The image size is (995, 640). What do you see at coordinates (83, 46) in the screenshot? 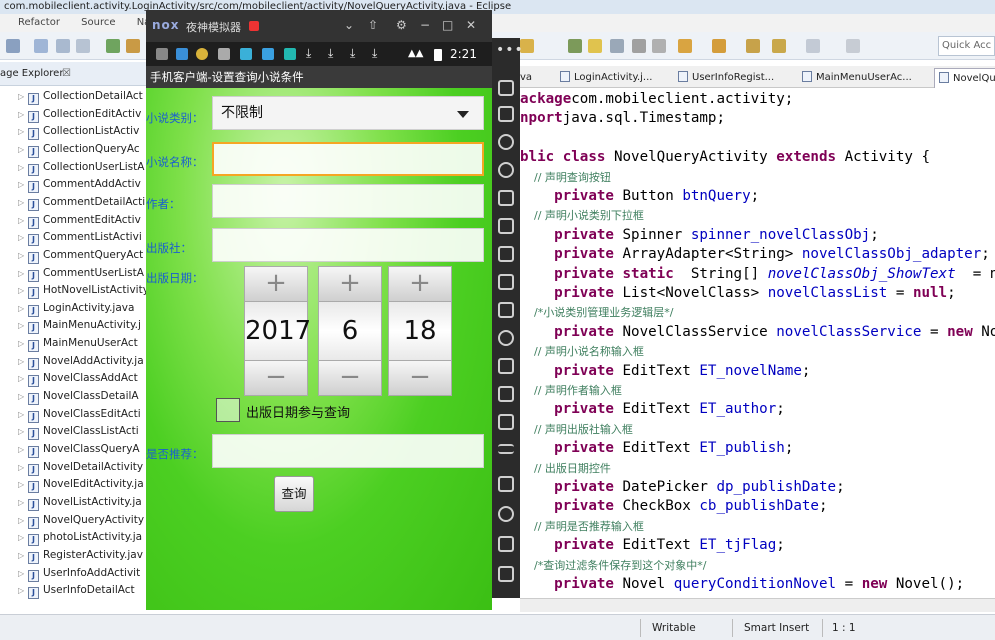
I see `print-icon` at bounding box center [83, 46].